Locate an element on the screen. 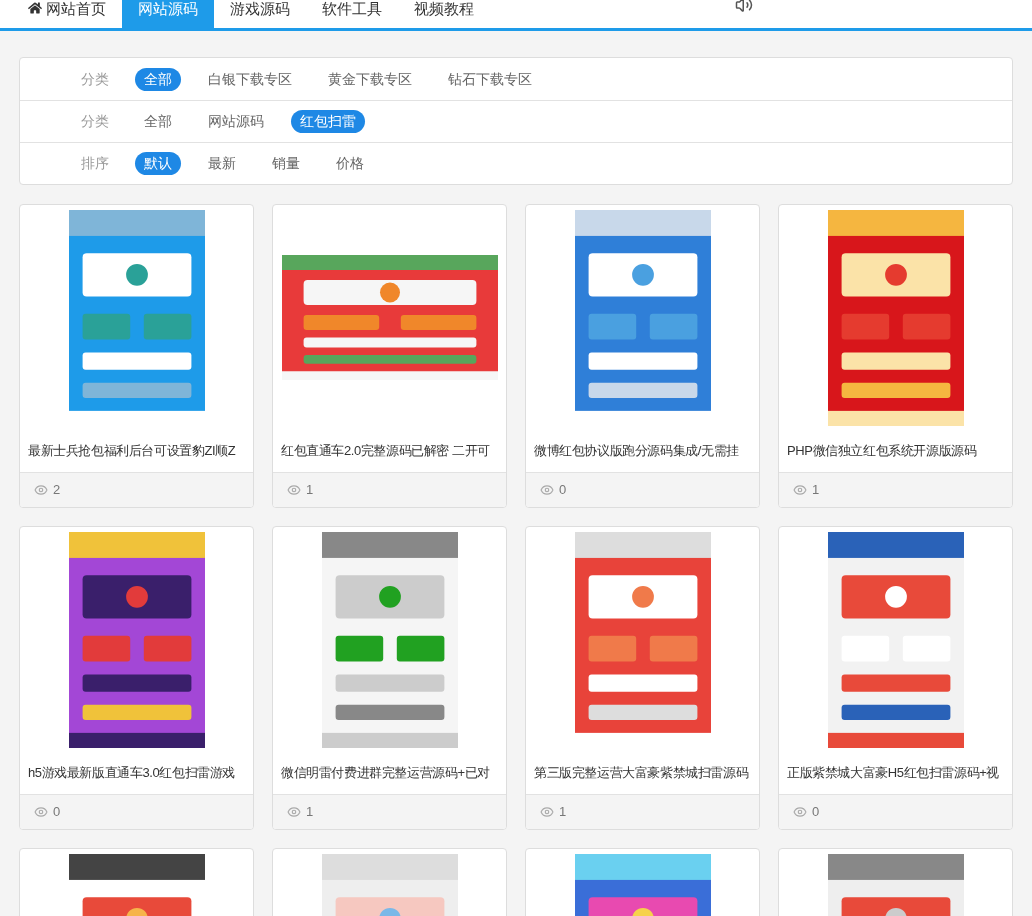 The width and height of the screenshot is (1032, 916). product-card: 微信明雷付费进群完整运营源码+已对 1 is located at coordinates (389, 678).